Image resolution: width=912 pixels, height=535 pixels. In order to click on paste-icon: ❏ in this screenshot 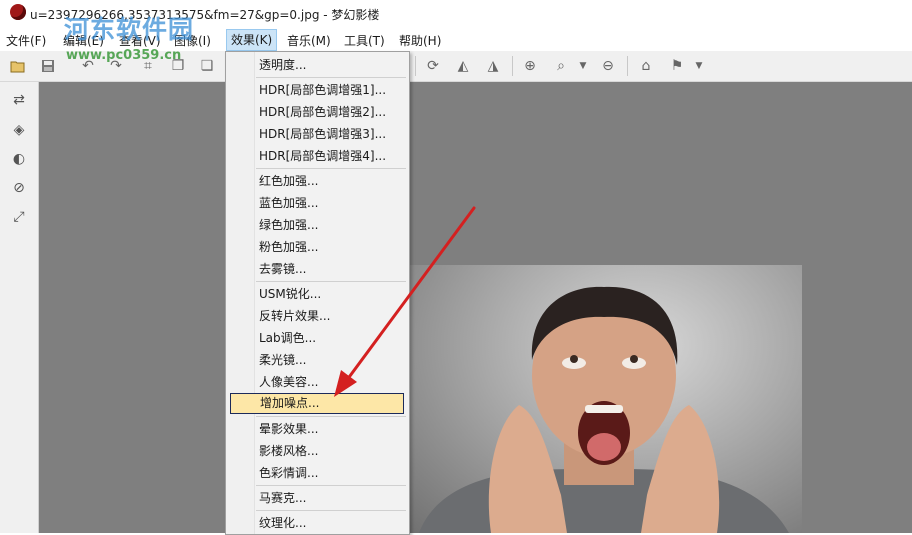, I will do `click(207, 66)`.